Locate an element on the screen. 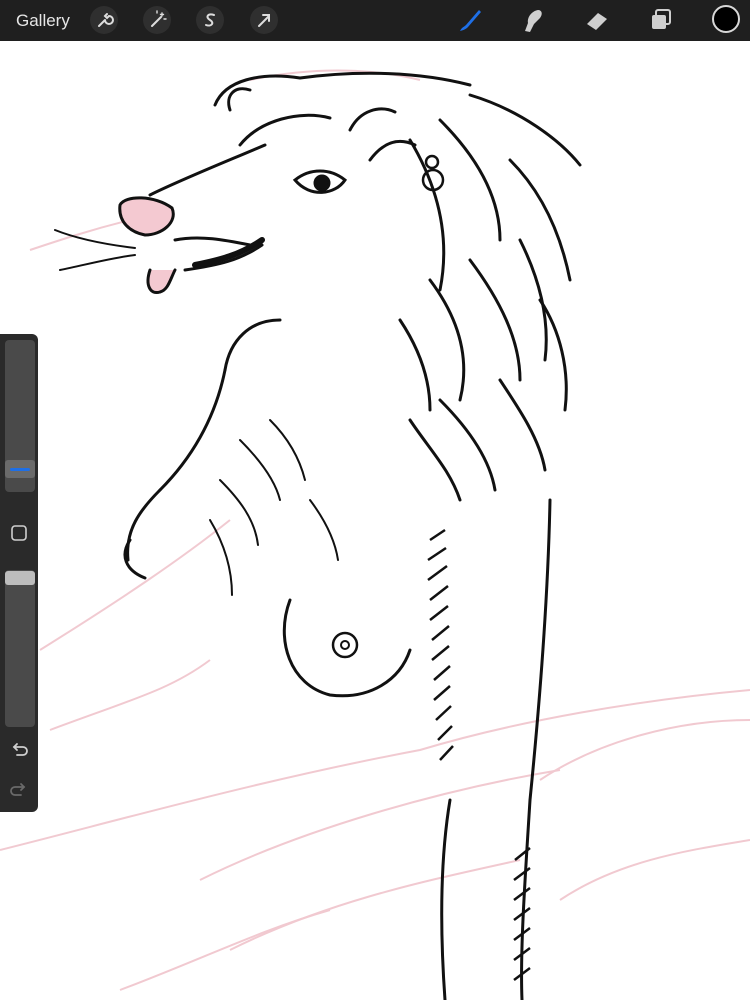  top-toolbar: Gallery is located at coordinates (375, 20).